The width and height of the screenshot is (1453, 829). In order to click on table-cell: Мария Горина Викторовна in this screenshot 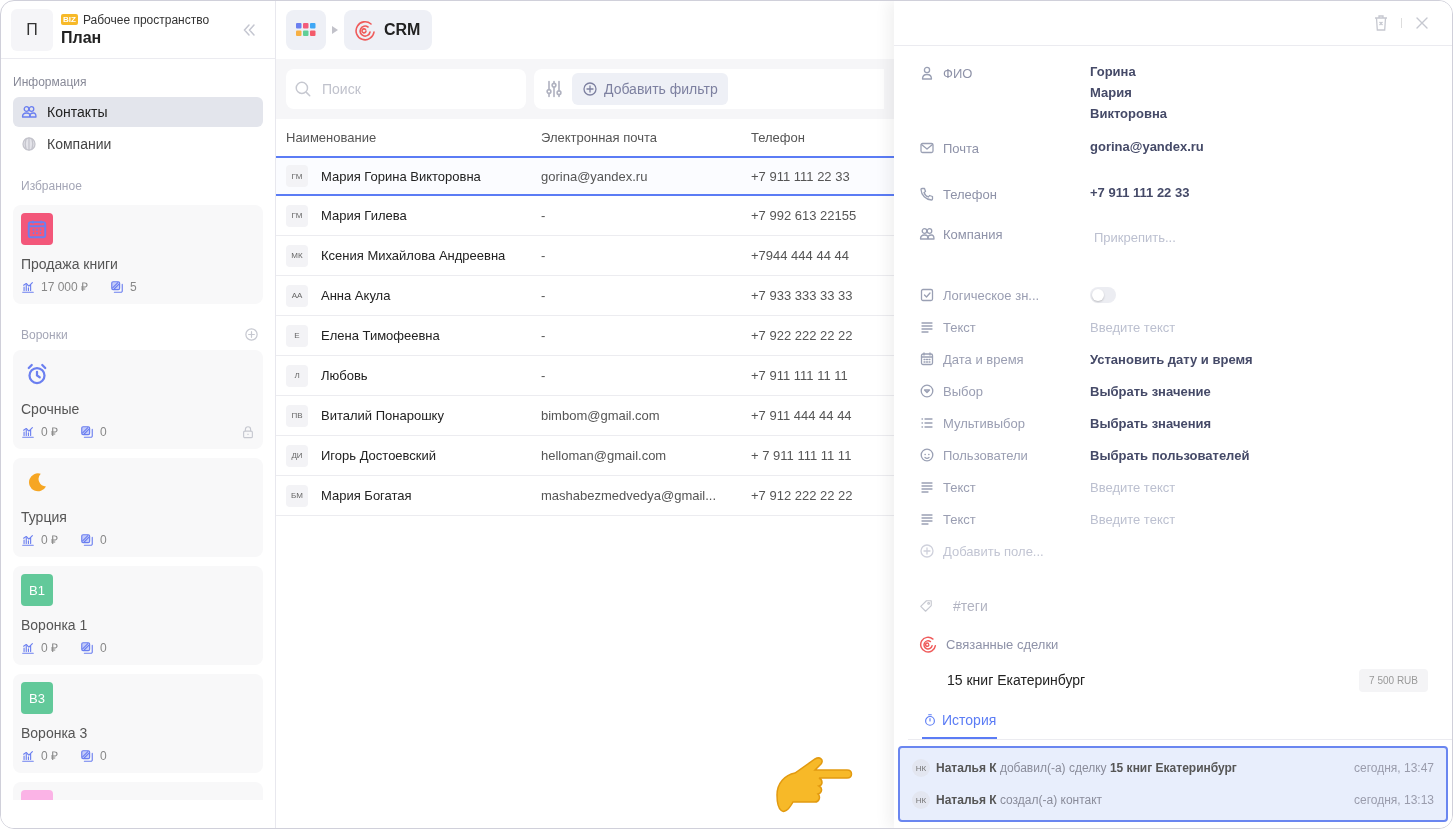, I will do `click(401, 176)`.